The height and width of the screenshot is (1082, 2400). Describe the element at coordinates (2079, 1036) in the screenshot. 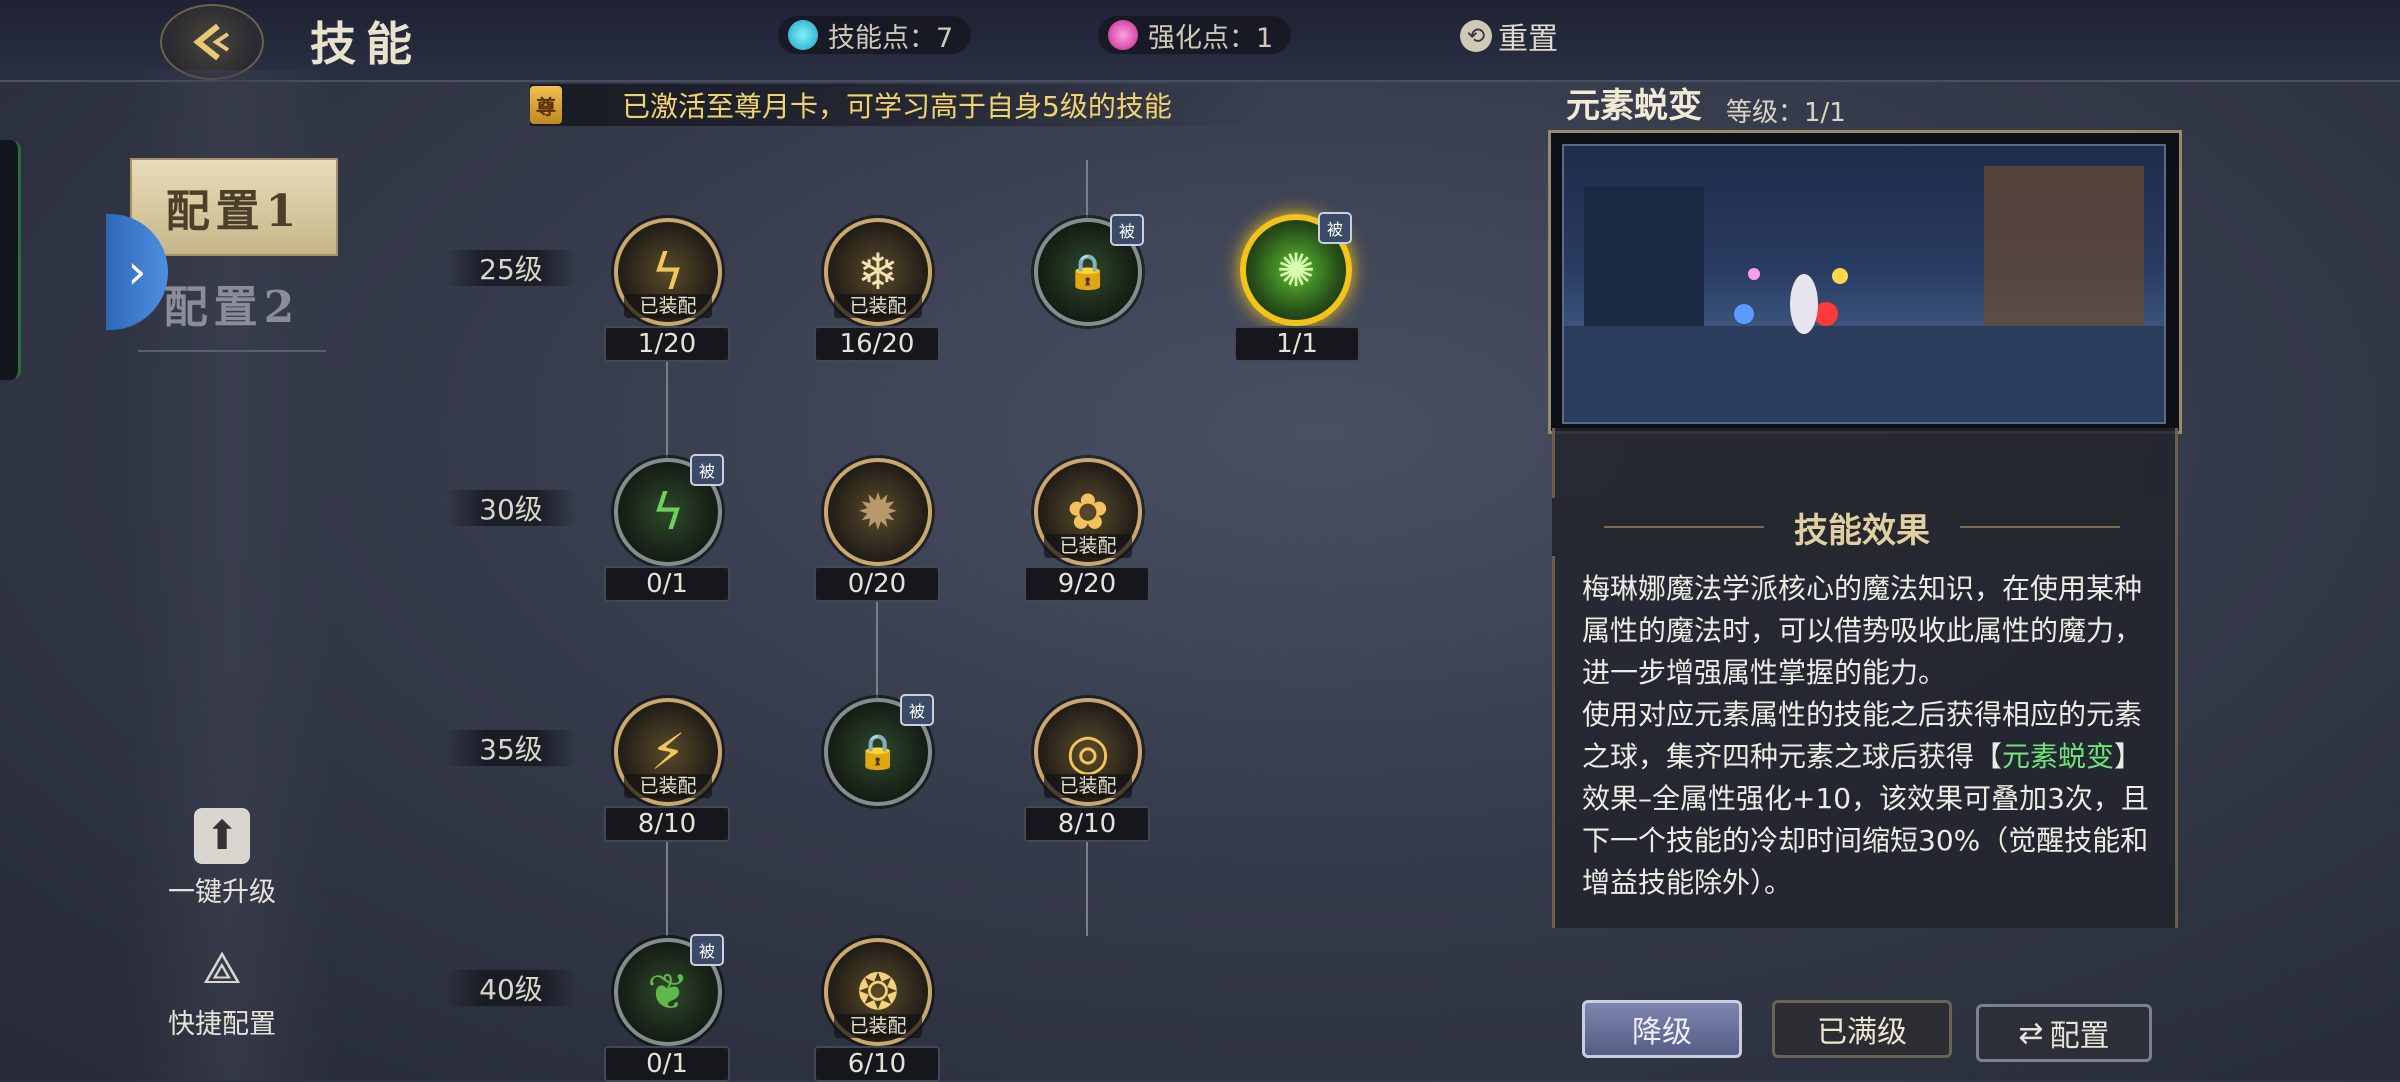

I see `configure-label: 配置` at that location.